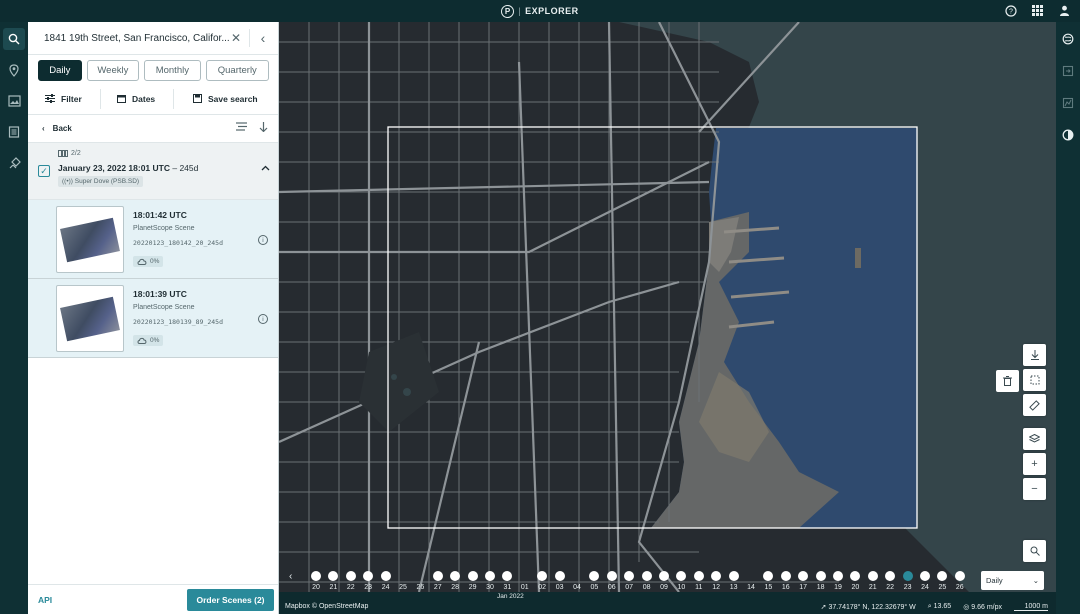  I want to click on period-daily-button: Daily, so click(60, 70).